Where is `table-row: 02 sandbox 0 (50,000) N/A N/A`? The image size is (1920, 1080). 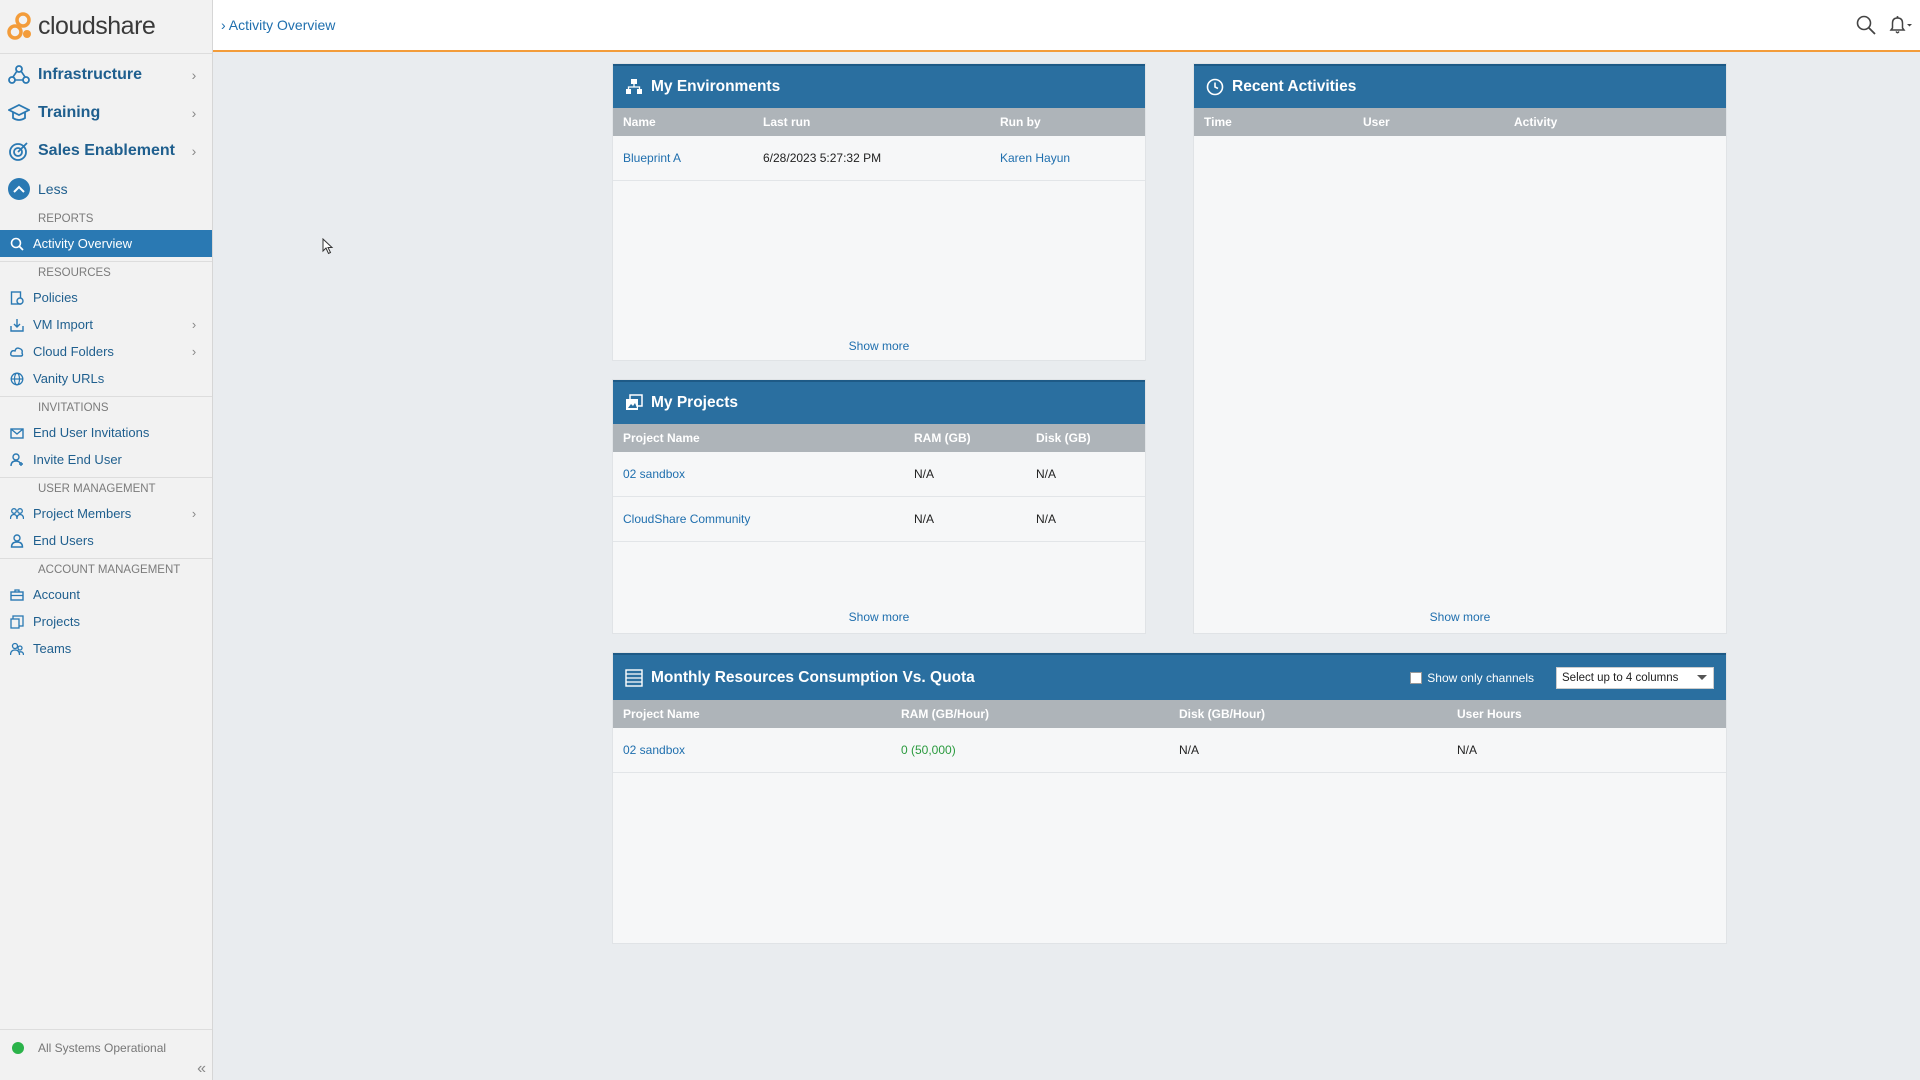 table-row: 02 sandbox 0 (50,000) N/A N/A is located at coordinates (1169, 750).